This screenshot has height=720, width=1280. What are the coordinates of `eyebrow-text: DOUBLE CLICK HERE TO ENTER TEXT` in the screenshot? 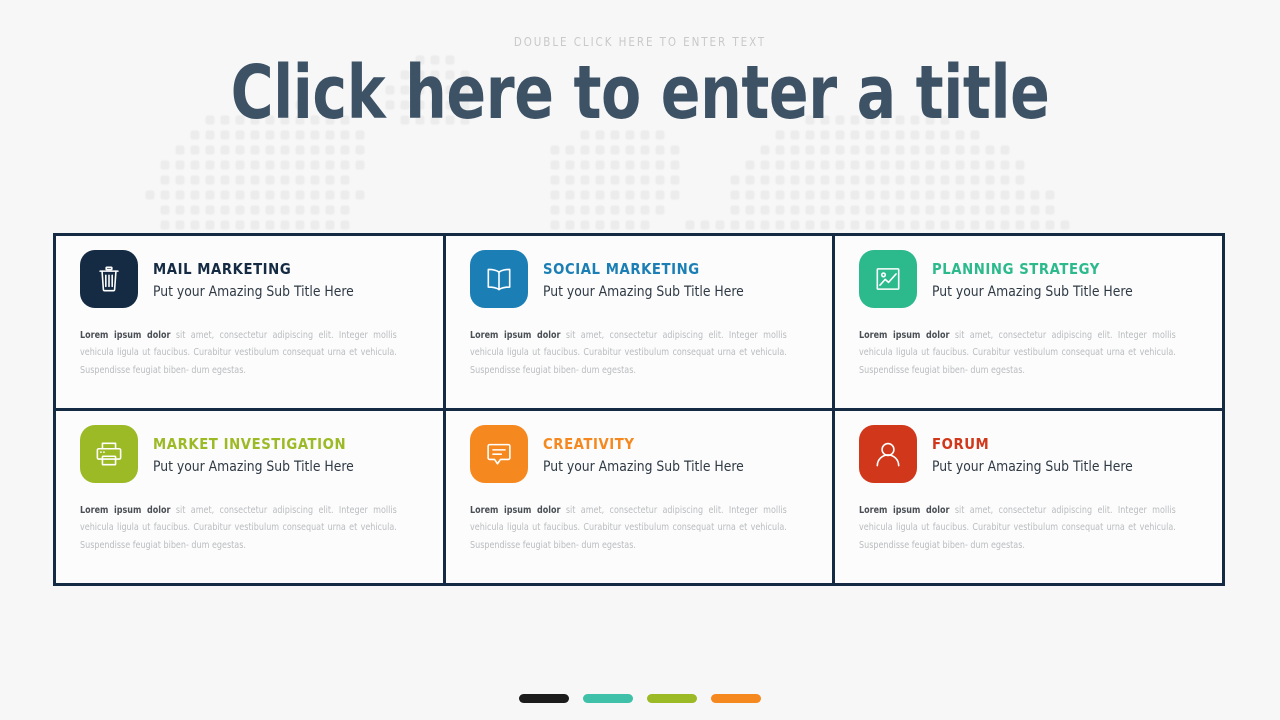 It's located at (640, 41).